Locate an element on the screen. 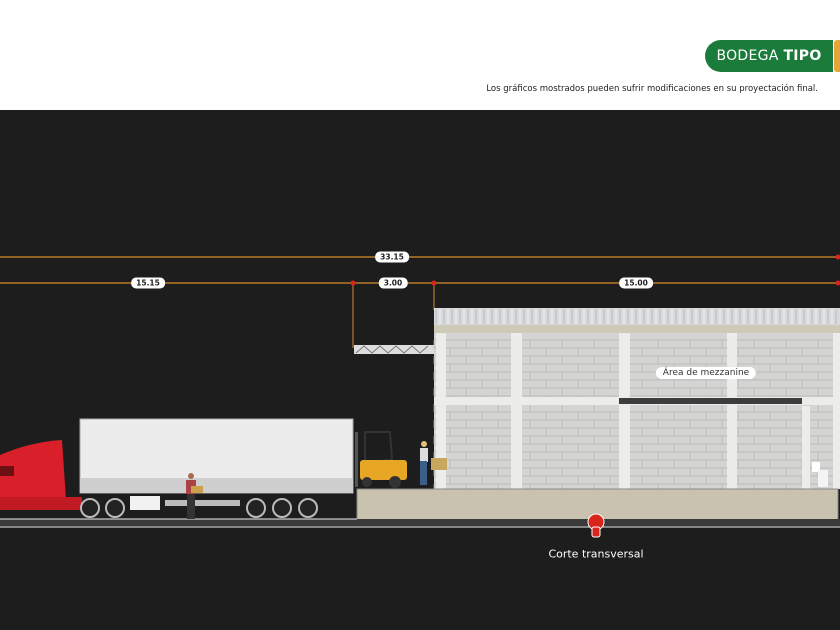 Image resolution: width=840 pixels, height=630 pixels. mezzanine-area-label: Área de mezzanine is located at coordinates (706, 373).